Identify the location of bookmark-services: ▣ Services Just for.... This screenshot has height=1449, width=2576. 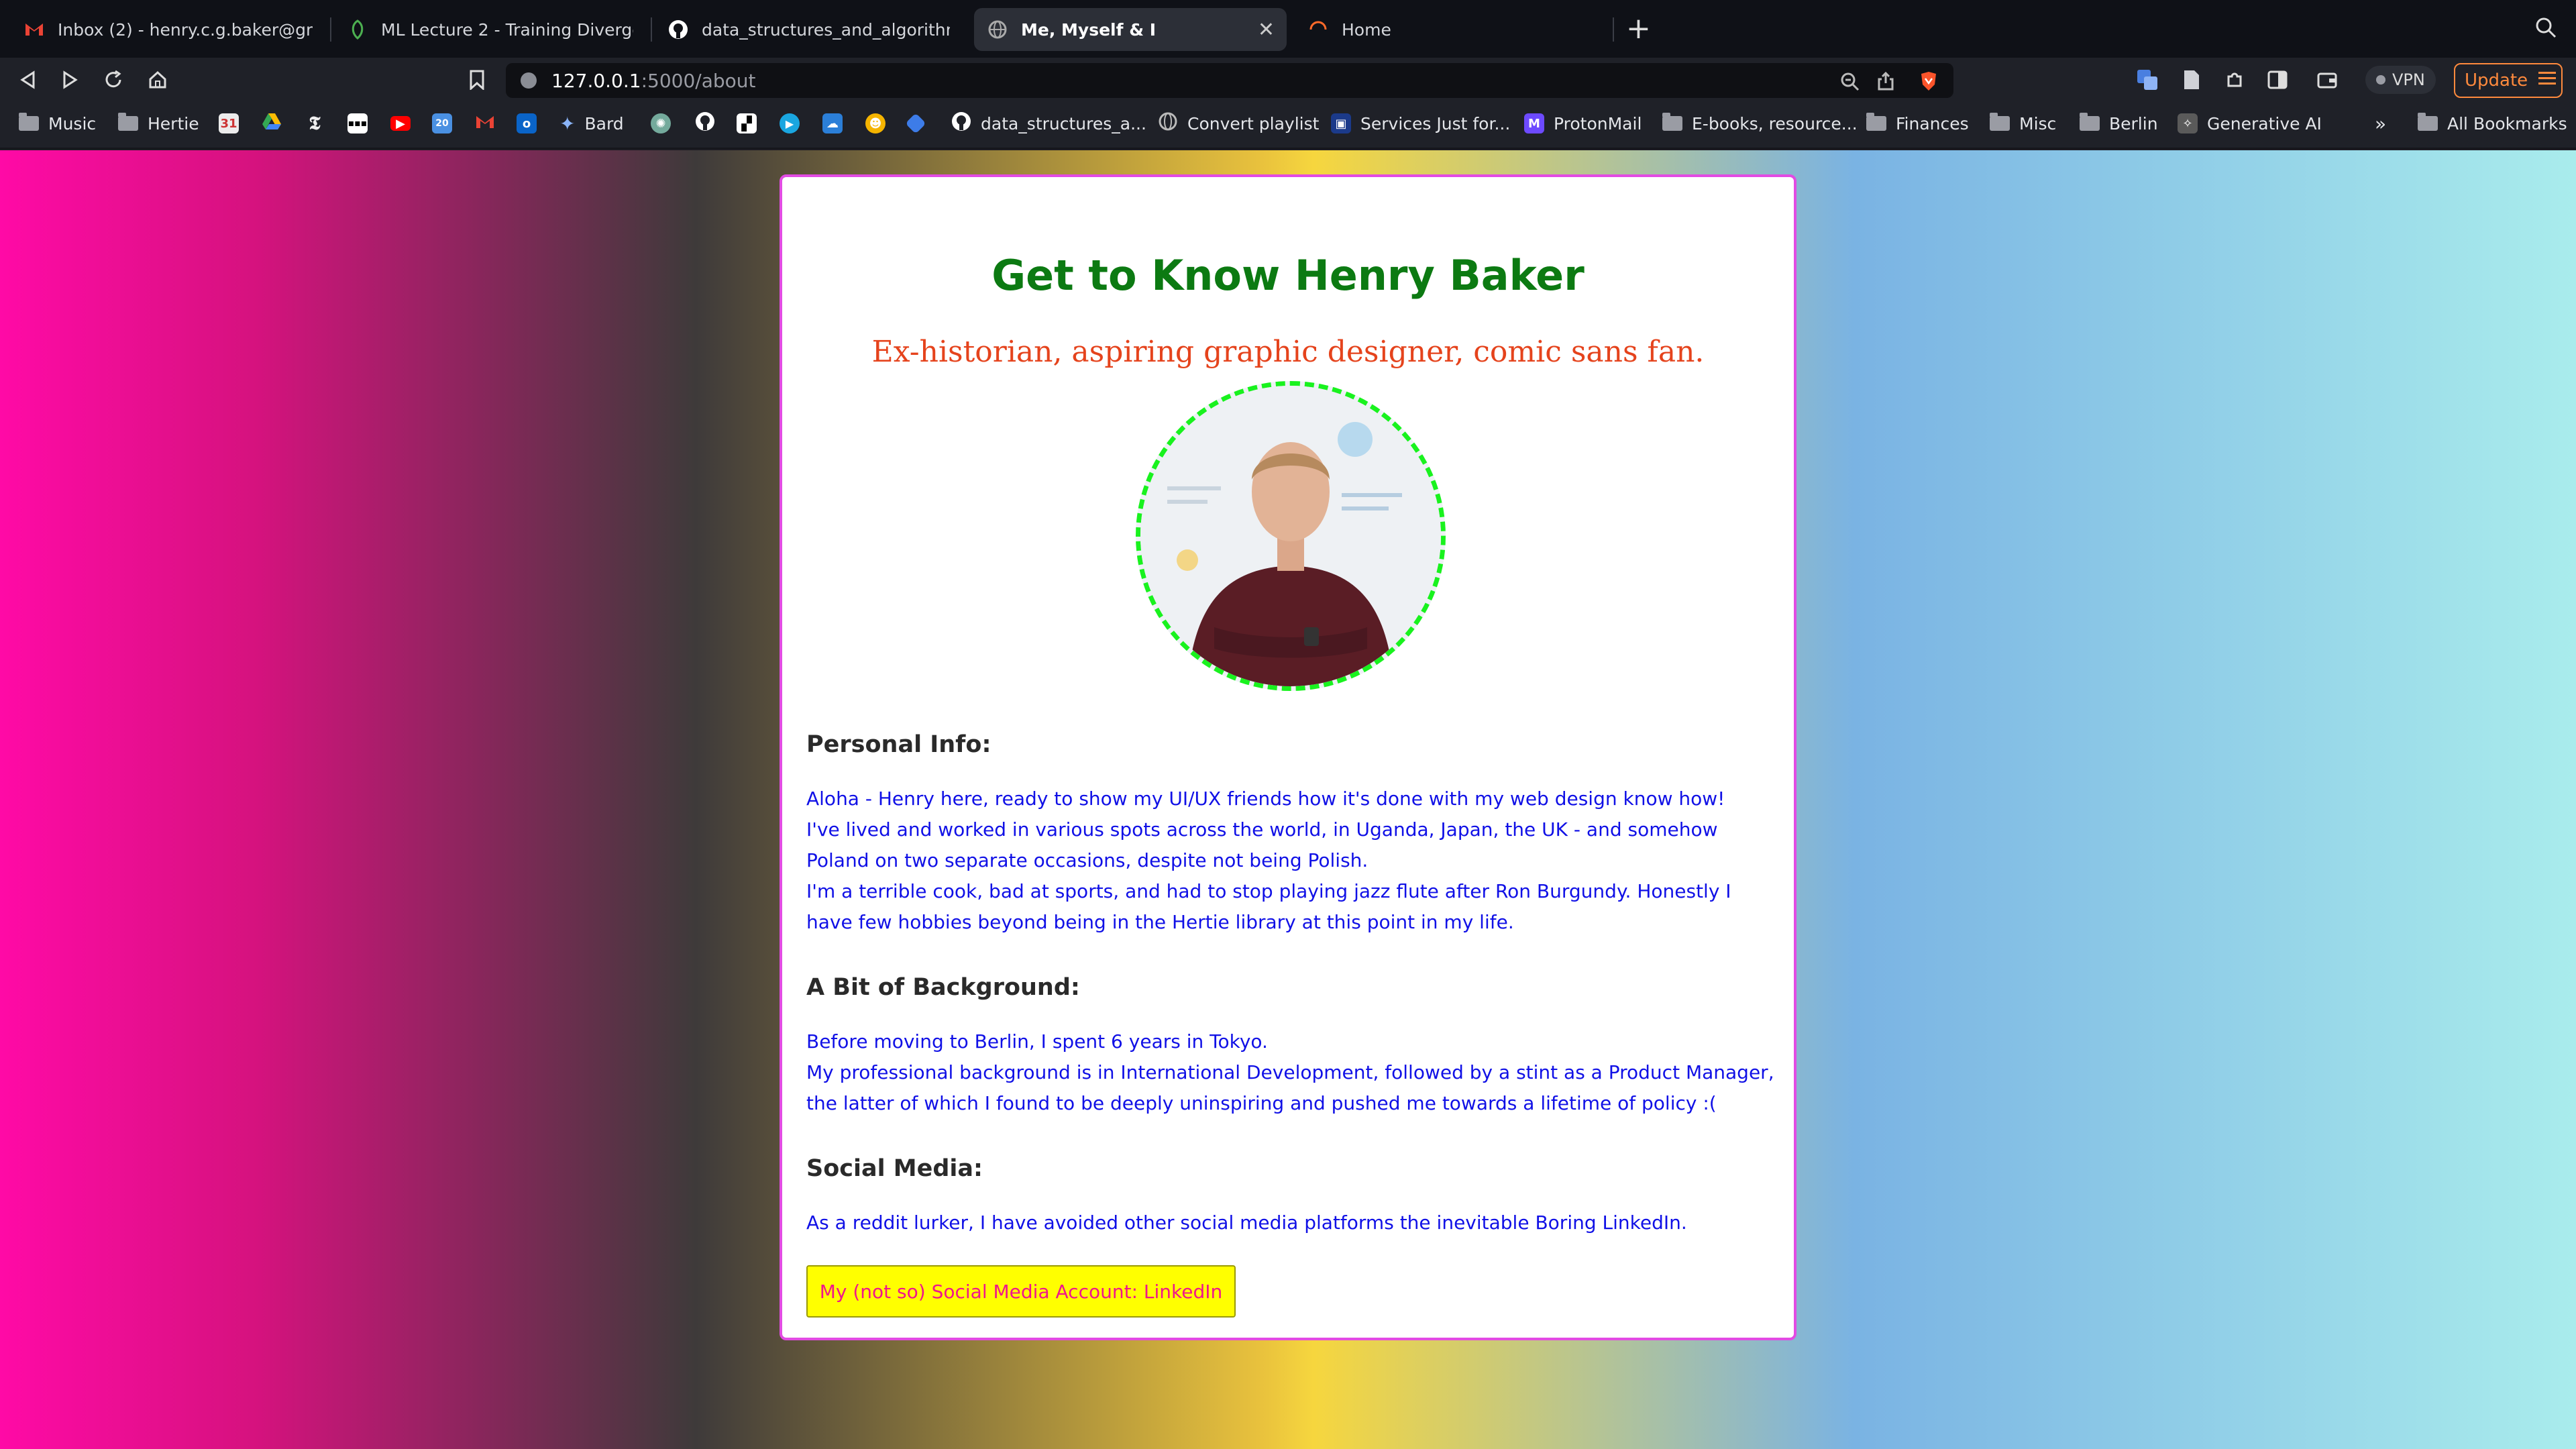
(1420, 123).